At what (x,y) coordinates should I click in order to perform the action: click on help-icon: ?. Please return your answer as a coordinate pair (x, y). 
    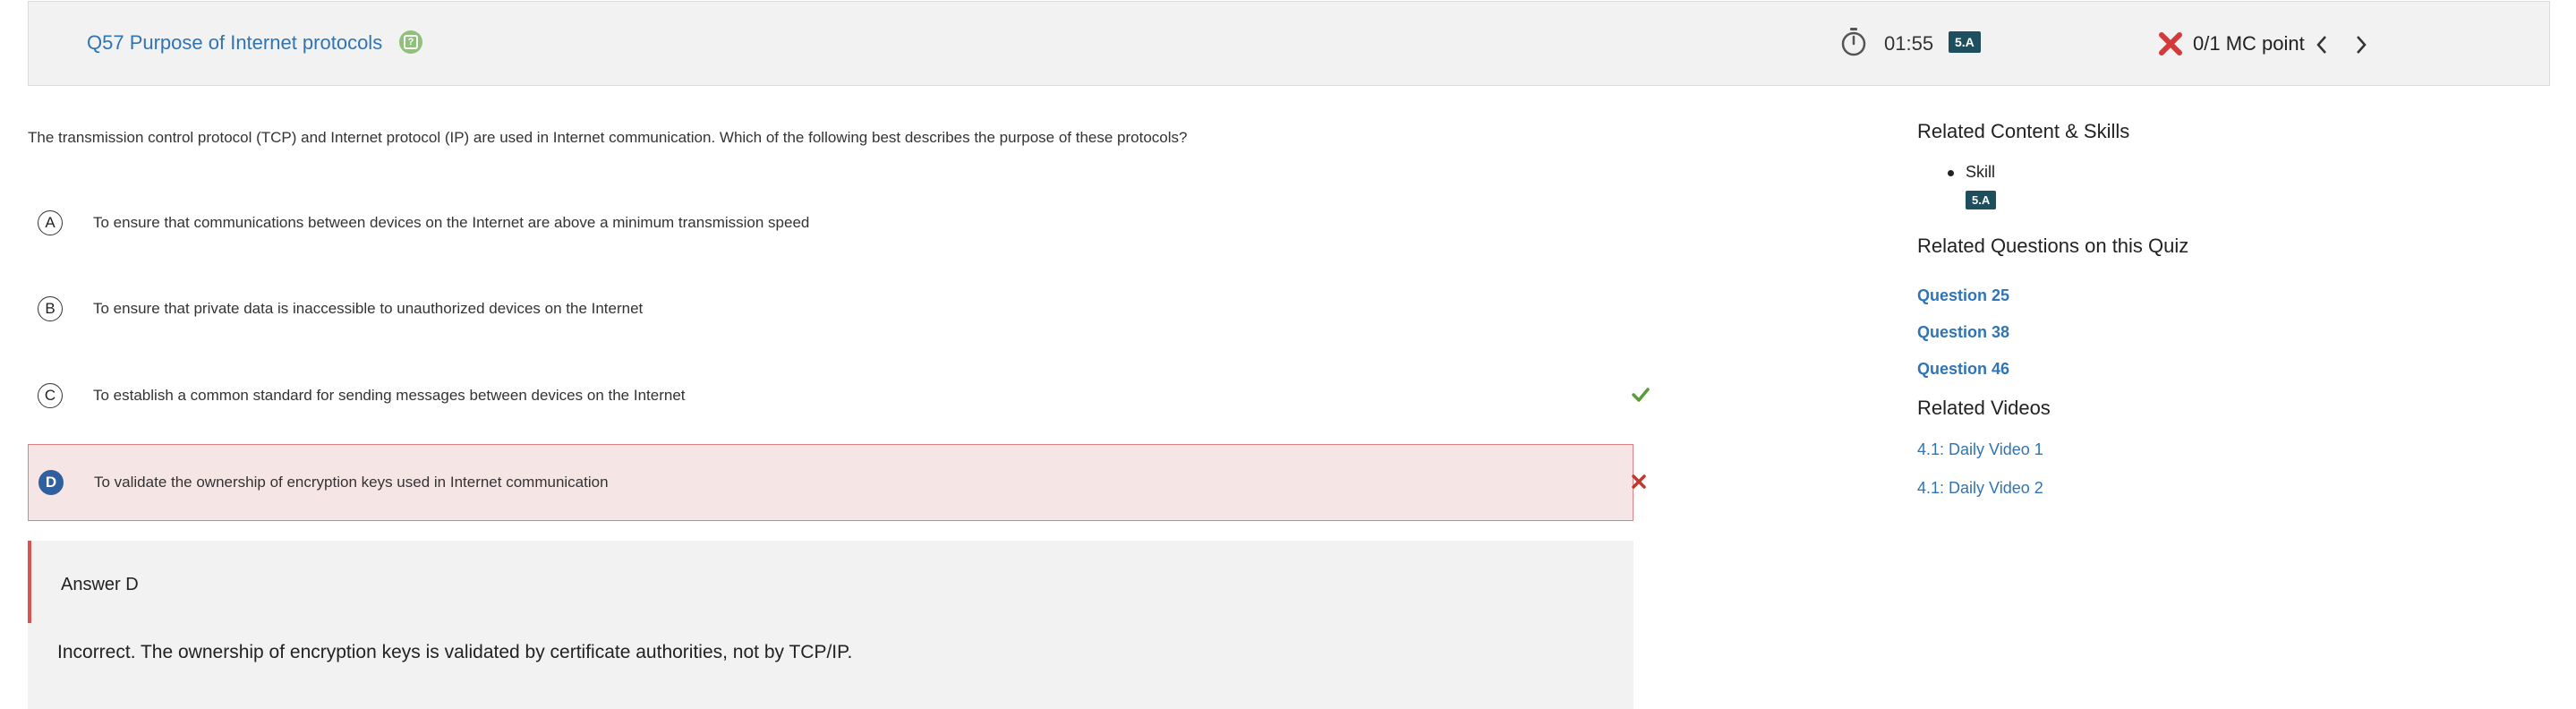
    Looking at the image, I should click on (410, 42).